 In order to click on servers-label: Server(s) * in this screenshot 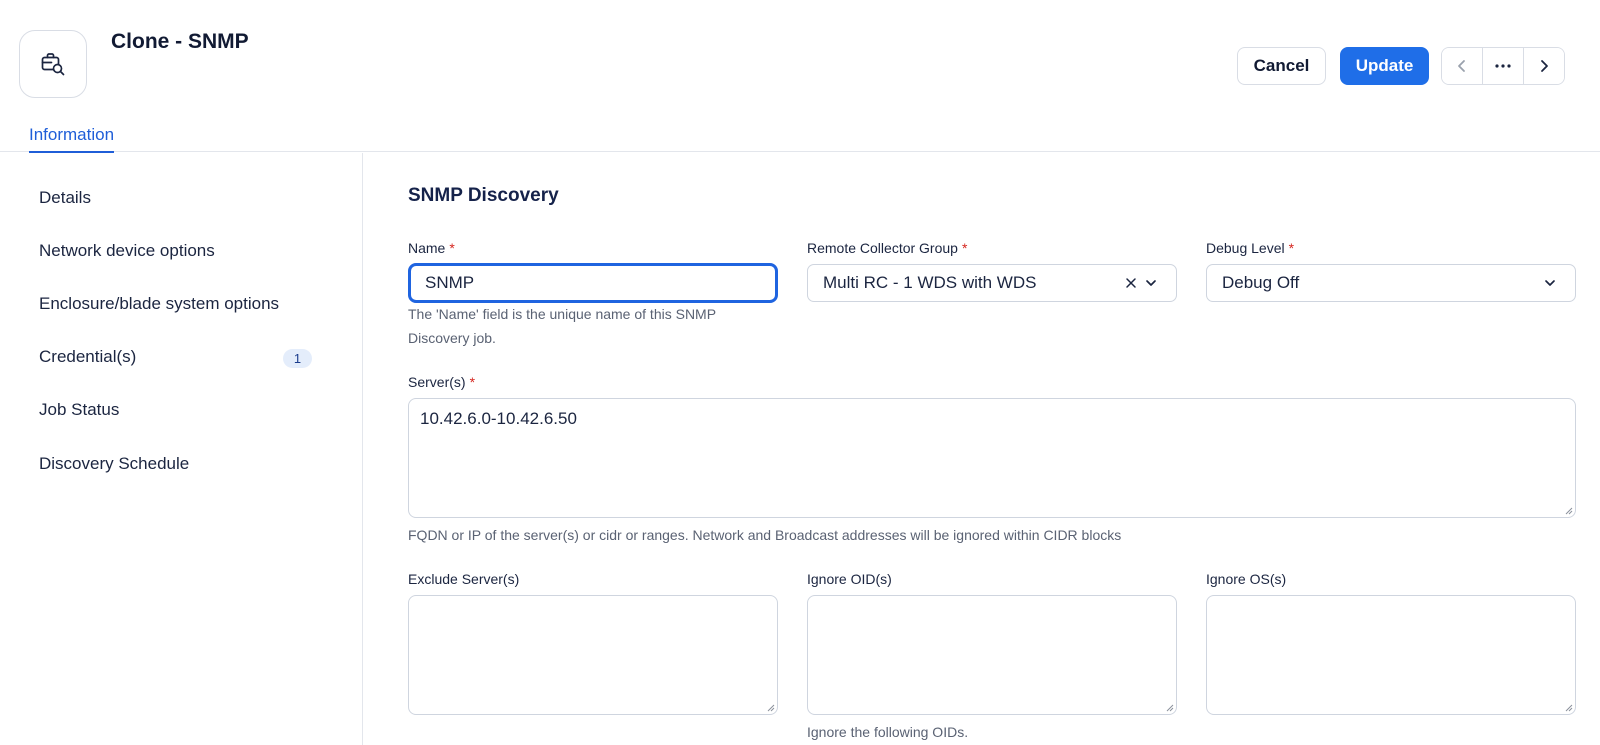, I will do `click(441, 382)`.